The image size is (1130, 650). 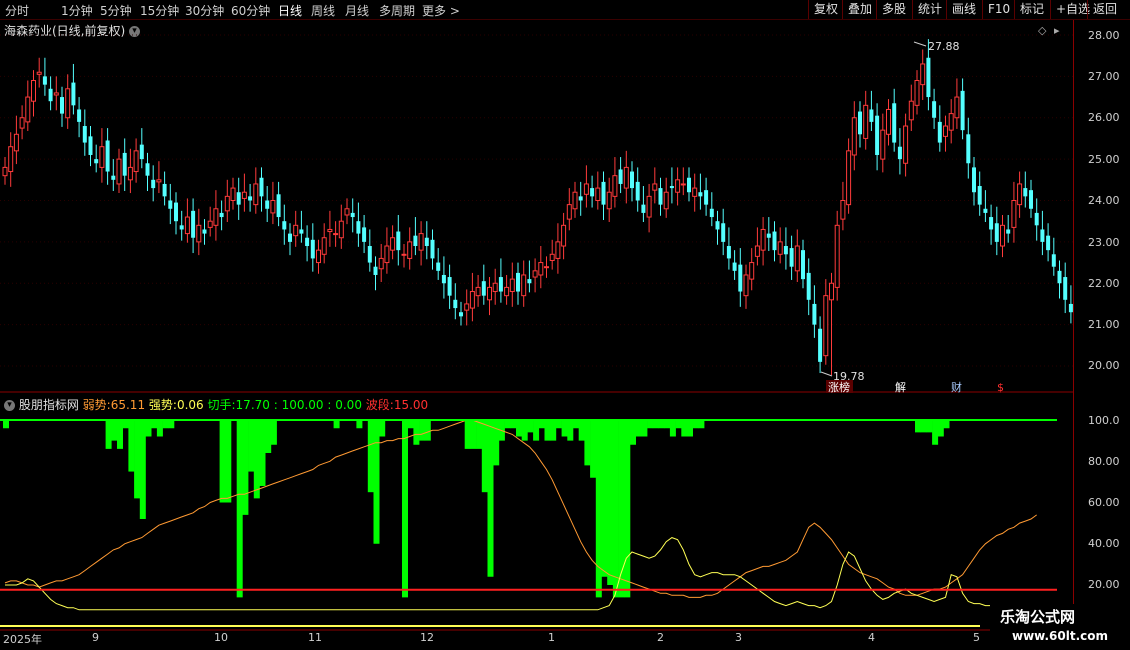 I want to click on low-pointer, so click(x=826, y=374).